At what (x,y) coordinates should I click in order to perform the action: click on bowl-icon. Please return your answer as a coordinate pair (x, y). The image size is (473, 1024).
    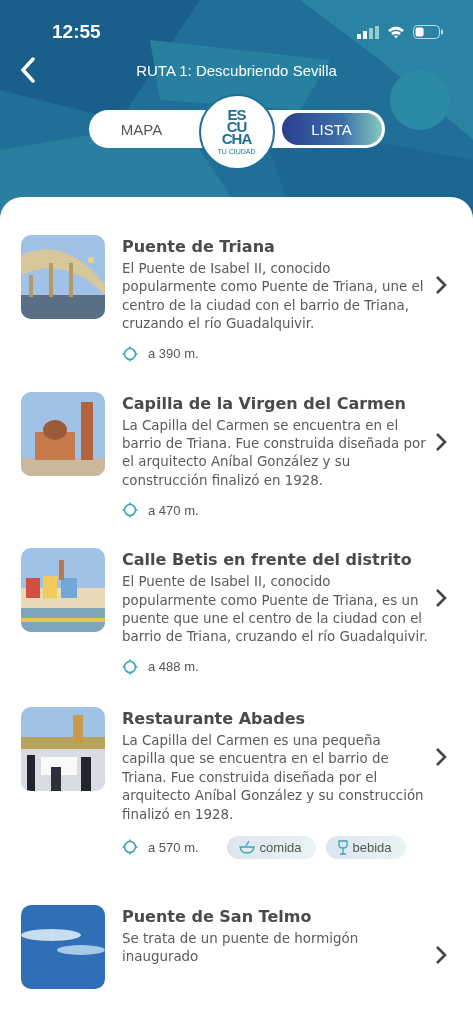
    Looking at the image, I should click on (246, 847).